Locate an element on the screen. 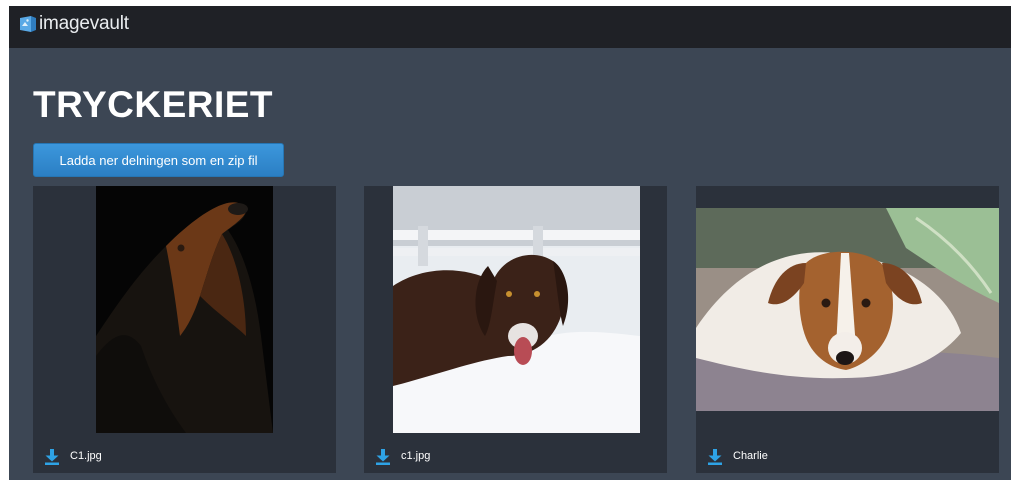  card-footer: Charlie is located at coordinates (847, 458).